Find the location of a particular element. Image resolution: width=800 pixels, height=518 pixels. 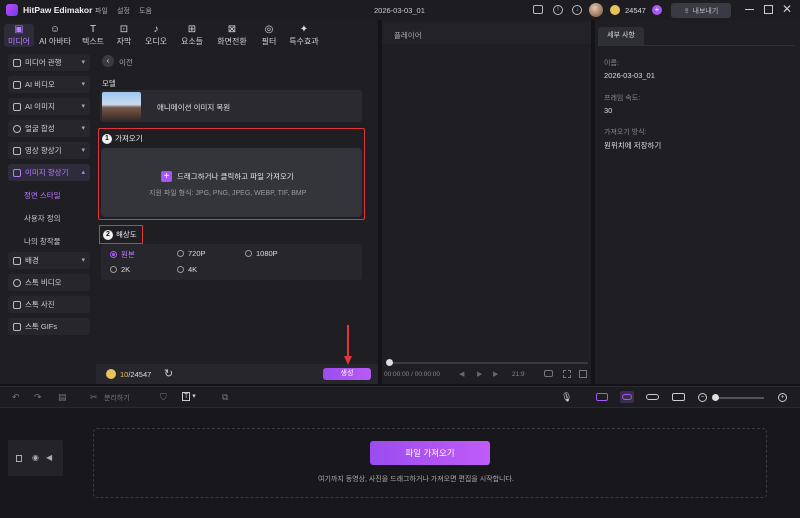

sidebar-item-background: 배경 ▾ is located at coordinates (49, 260).